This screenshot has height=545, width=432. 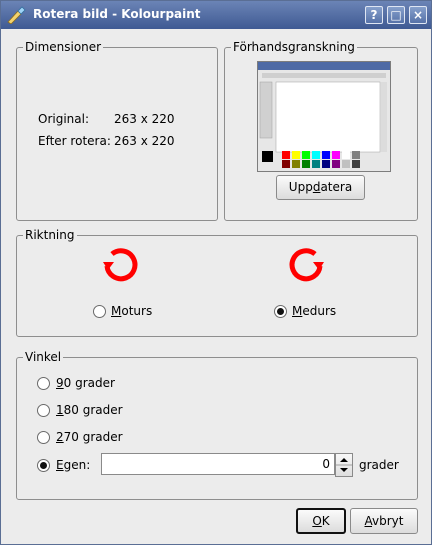 What do you see at coordinates (60, 410) in the screenshot?
I see `angle-180-mnemonic: 1` at bounding box center [60, 410].